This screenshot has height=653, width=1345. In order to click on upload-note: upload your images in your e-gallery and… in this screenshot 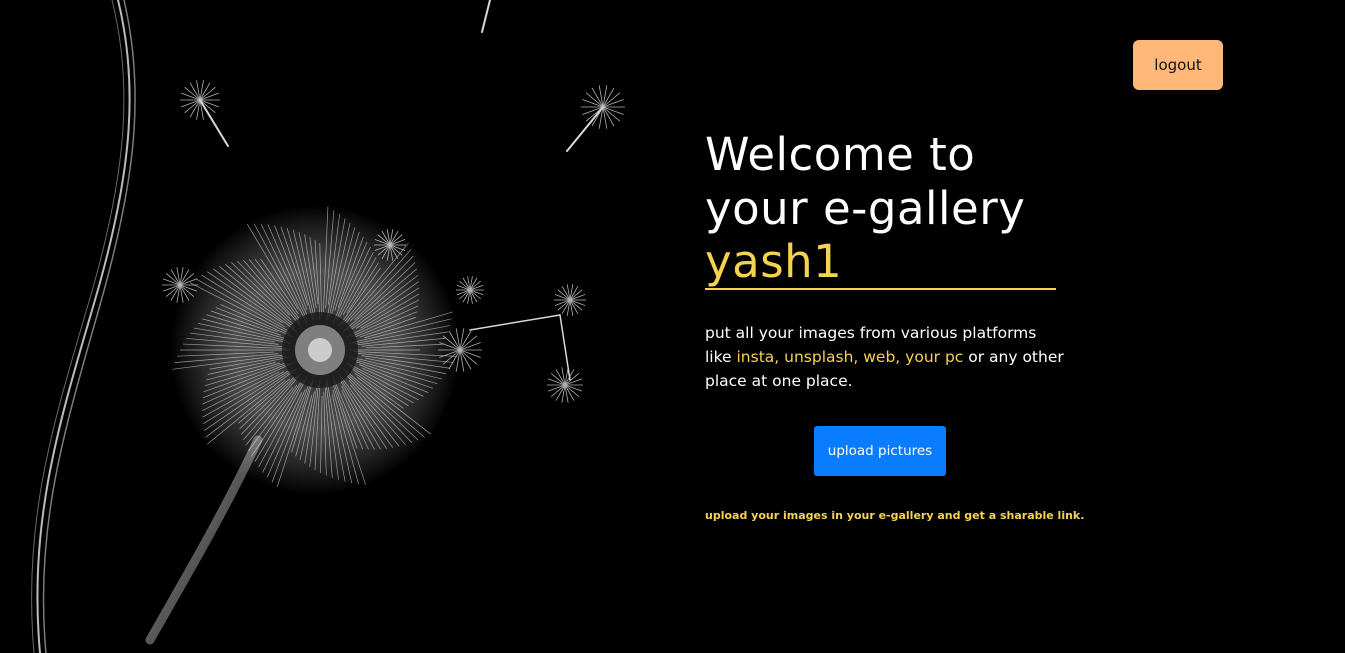, I will do `click(895, 515)`.